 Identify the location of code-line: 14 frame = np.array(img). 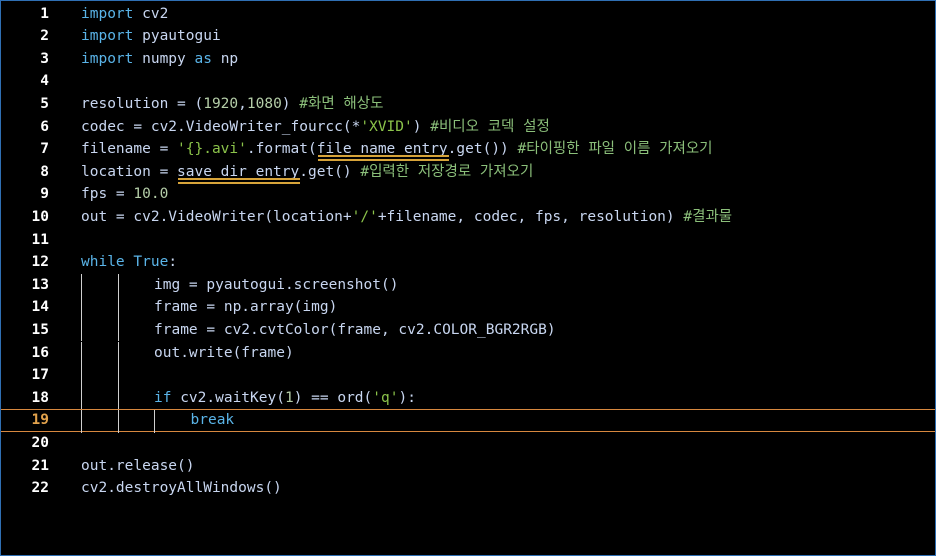
(468, 307).